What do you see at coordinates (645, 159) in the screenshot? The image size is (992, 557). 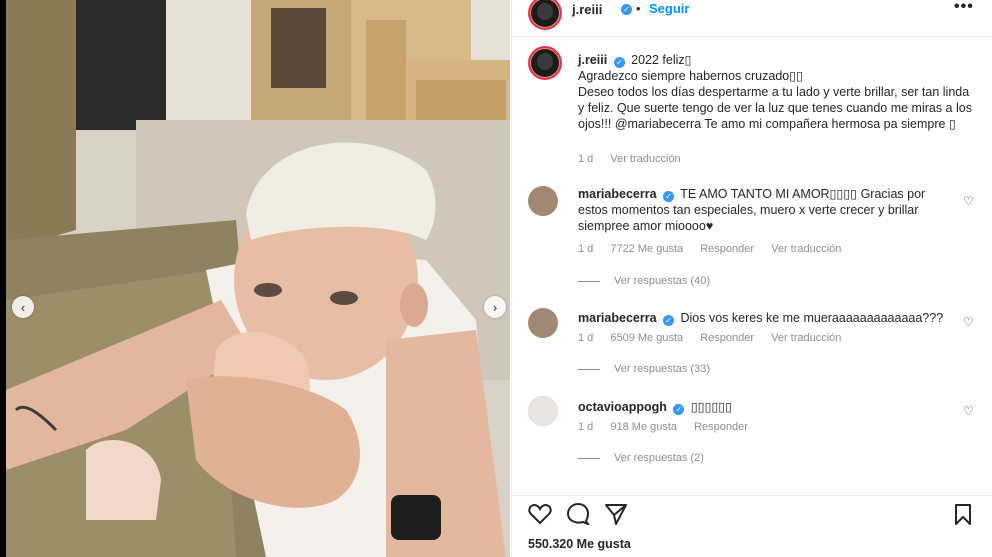 I see `caption-translate-link: Ver traducción` at bounding box center [645, 159].